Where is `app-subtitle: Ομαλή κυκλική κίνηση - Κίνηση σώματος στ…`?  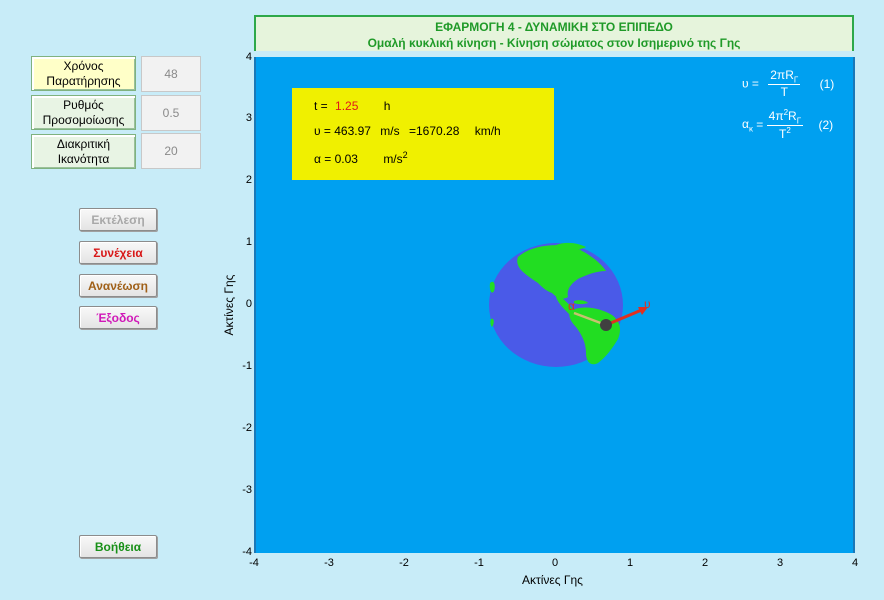
app-subtitle: Ομαλή κυκλική κίνηση - Κίνηση σώματος στ… is located at coordinates (554, 43).